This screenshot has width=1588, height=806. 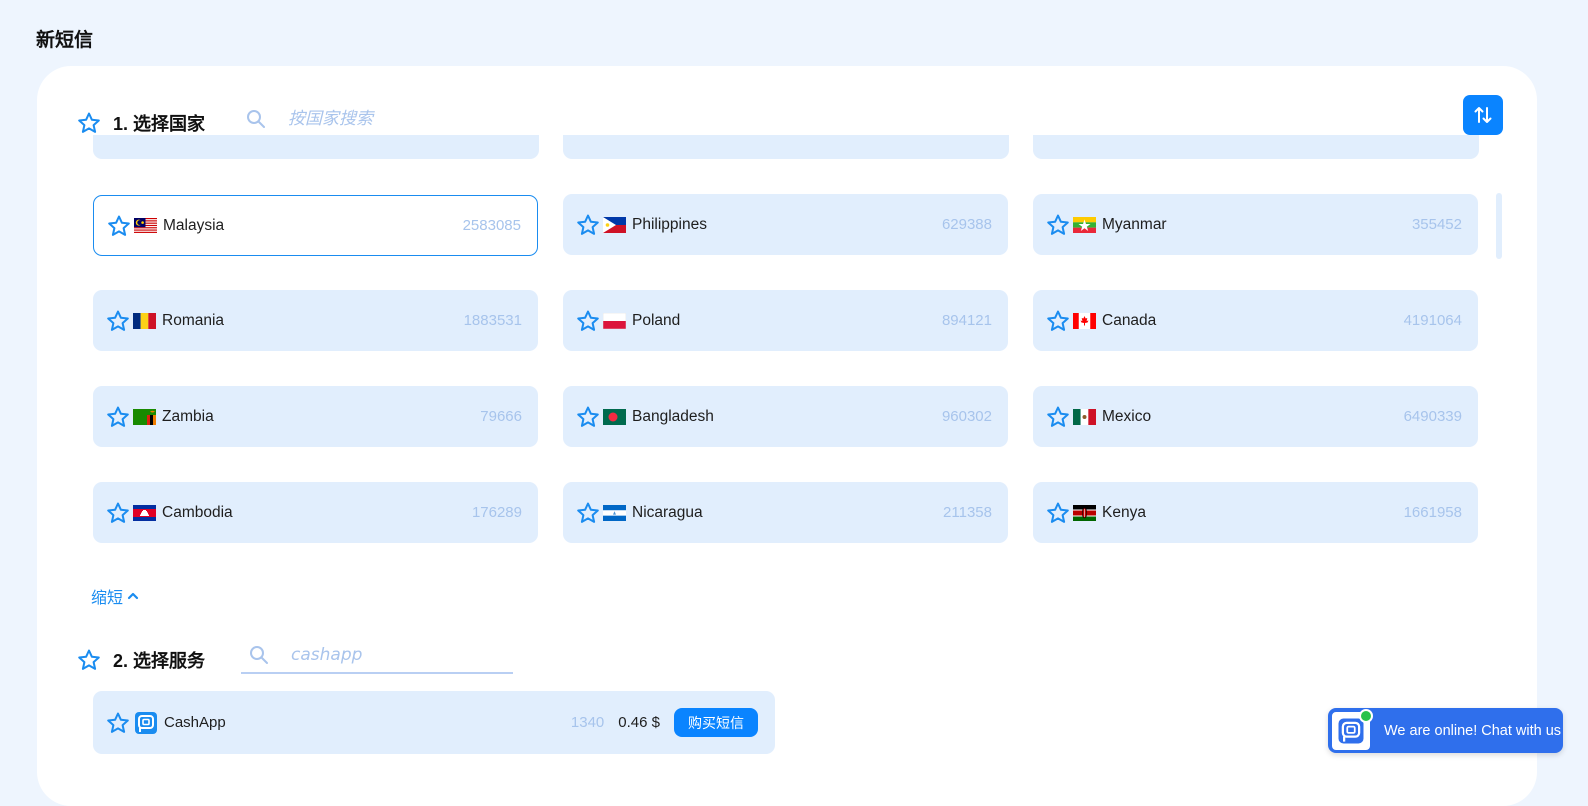 I want to click on country-search, so click(x=374, y=119).